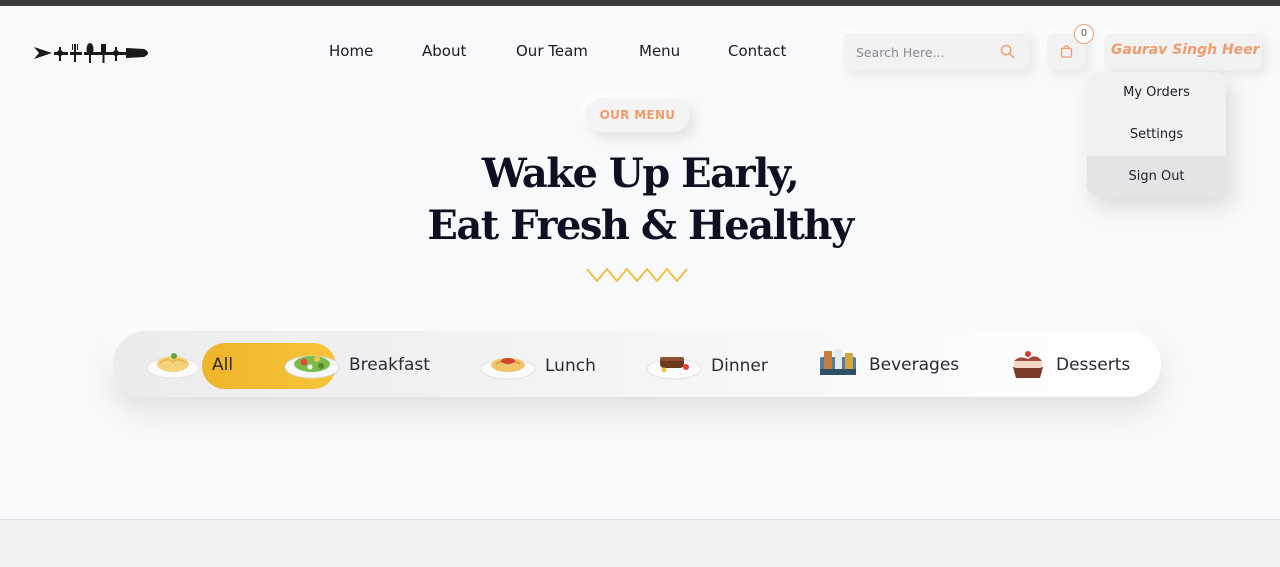 This screenshot has height=567, width=1280. I want to click on menu-item-sign-out: Sign Out, so click(1156, 176).